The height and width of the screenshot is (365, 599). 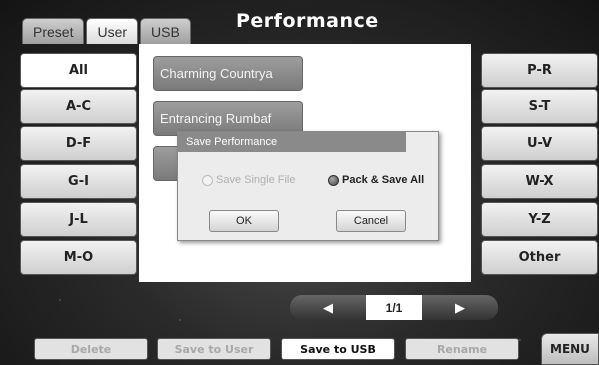 What do you see at coordinates (78, 143) in the screenshot?
I see `category-d-f-button: D-F` at bounding box center [78, 143].